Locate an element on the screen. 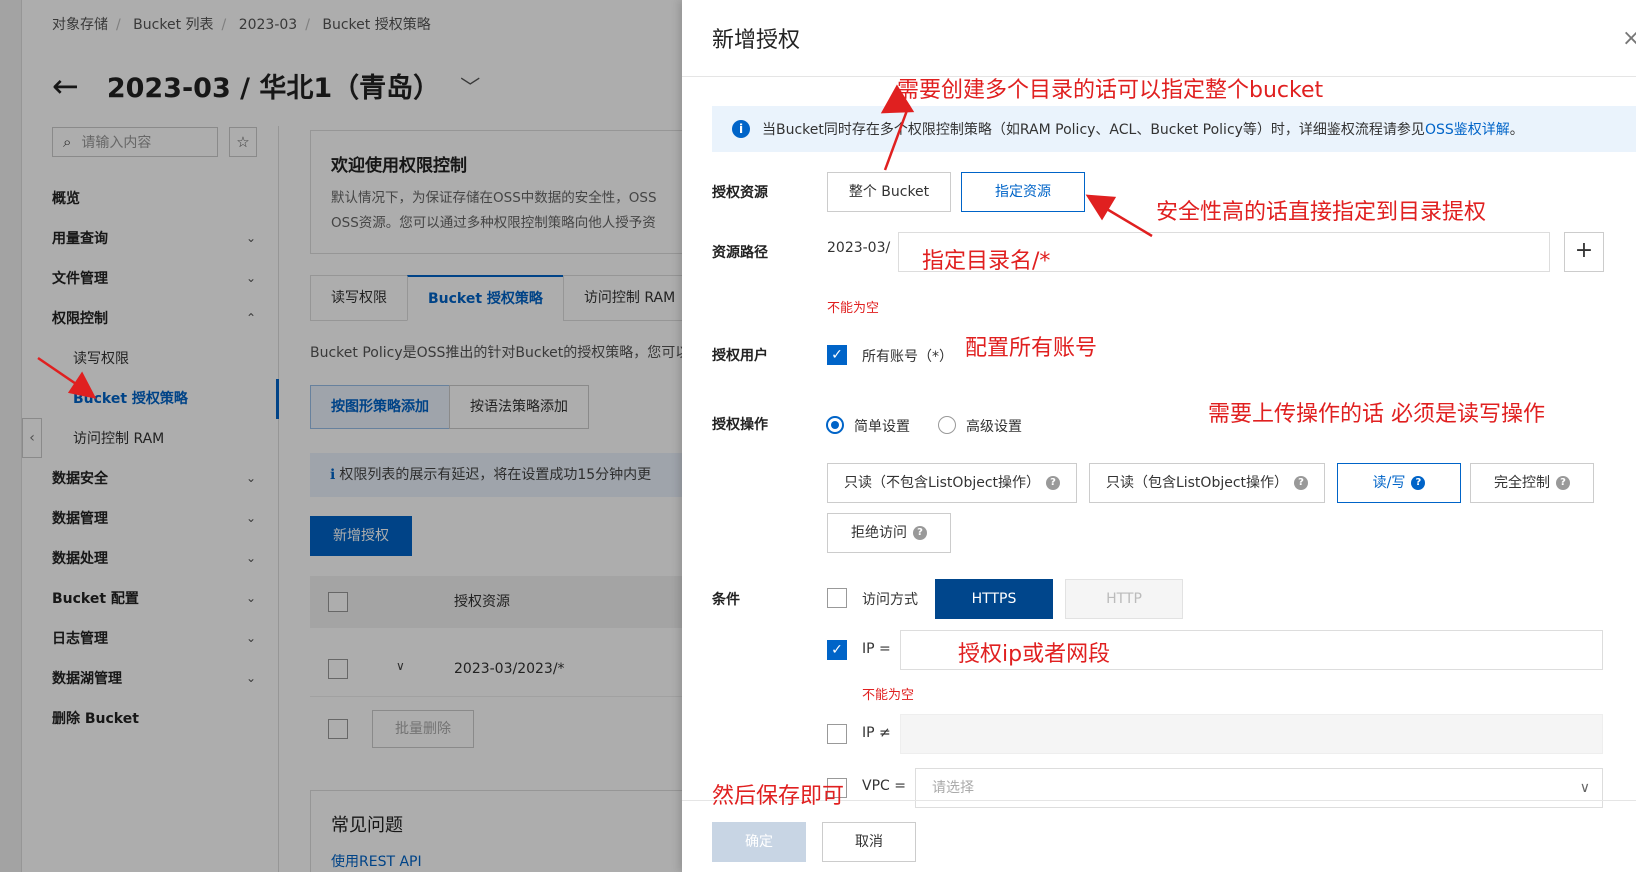  all-accounts-label: 所有账号（*） is located at coordinates (907, 357).